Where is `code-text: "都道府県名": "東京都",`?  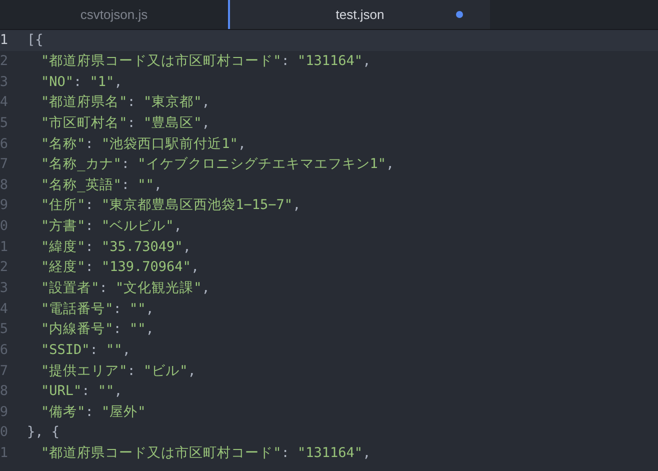
code-text: "都道府県名": "東京都", is located at coordinates (125, 102).